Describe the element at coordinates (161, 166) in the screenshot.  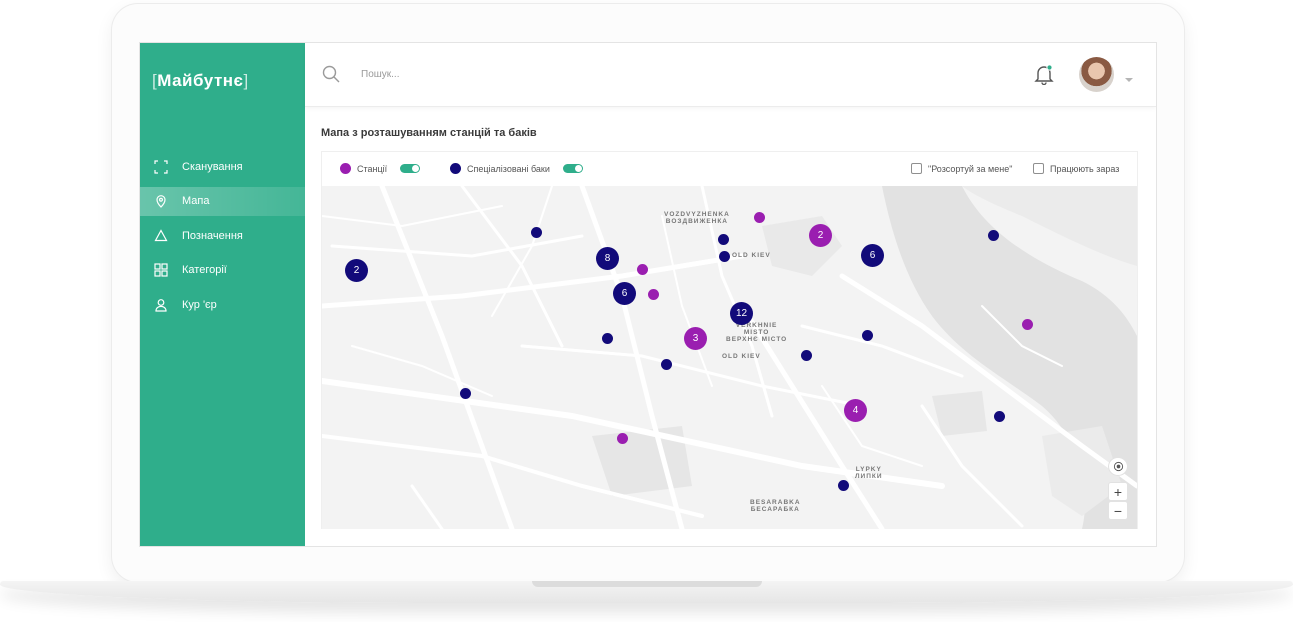
I see `scan-icon` at that location.